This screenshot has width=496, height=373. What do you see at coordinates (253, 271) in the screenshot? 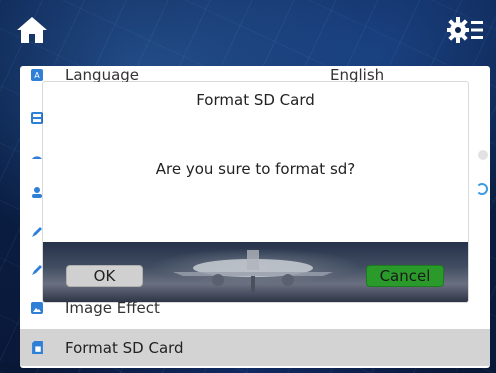
I see `airplane-image` at bounding box center [253, 271].